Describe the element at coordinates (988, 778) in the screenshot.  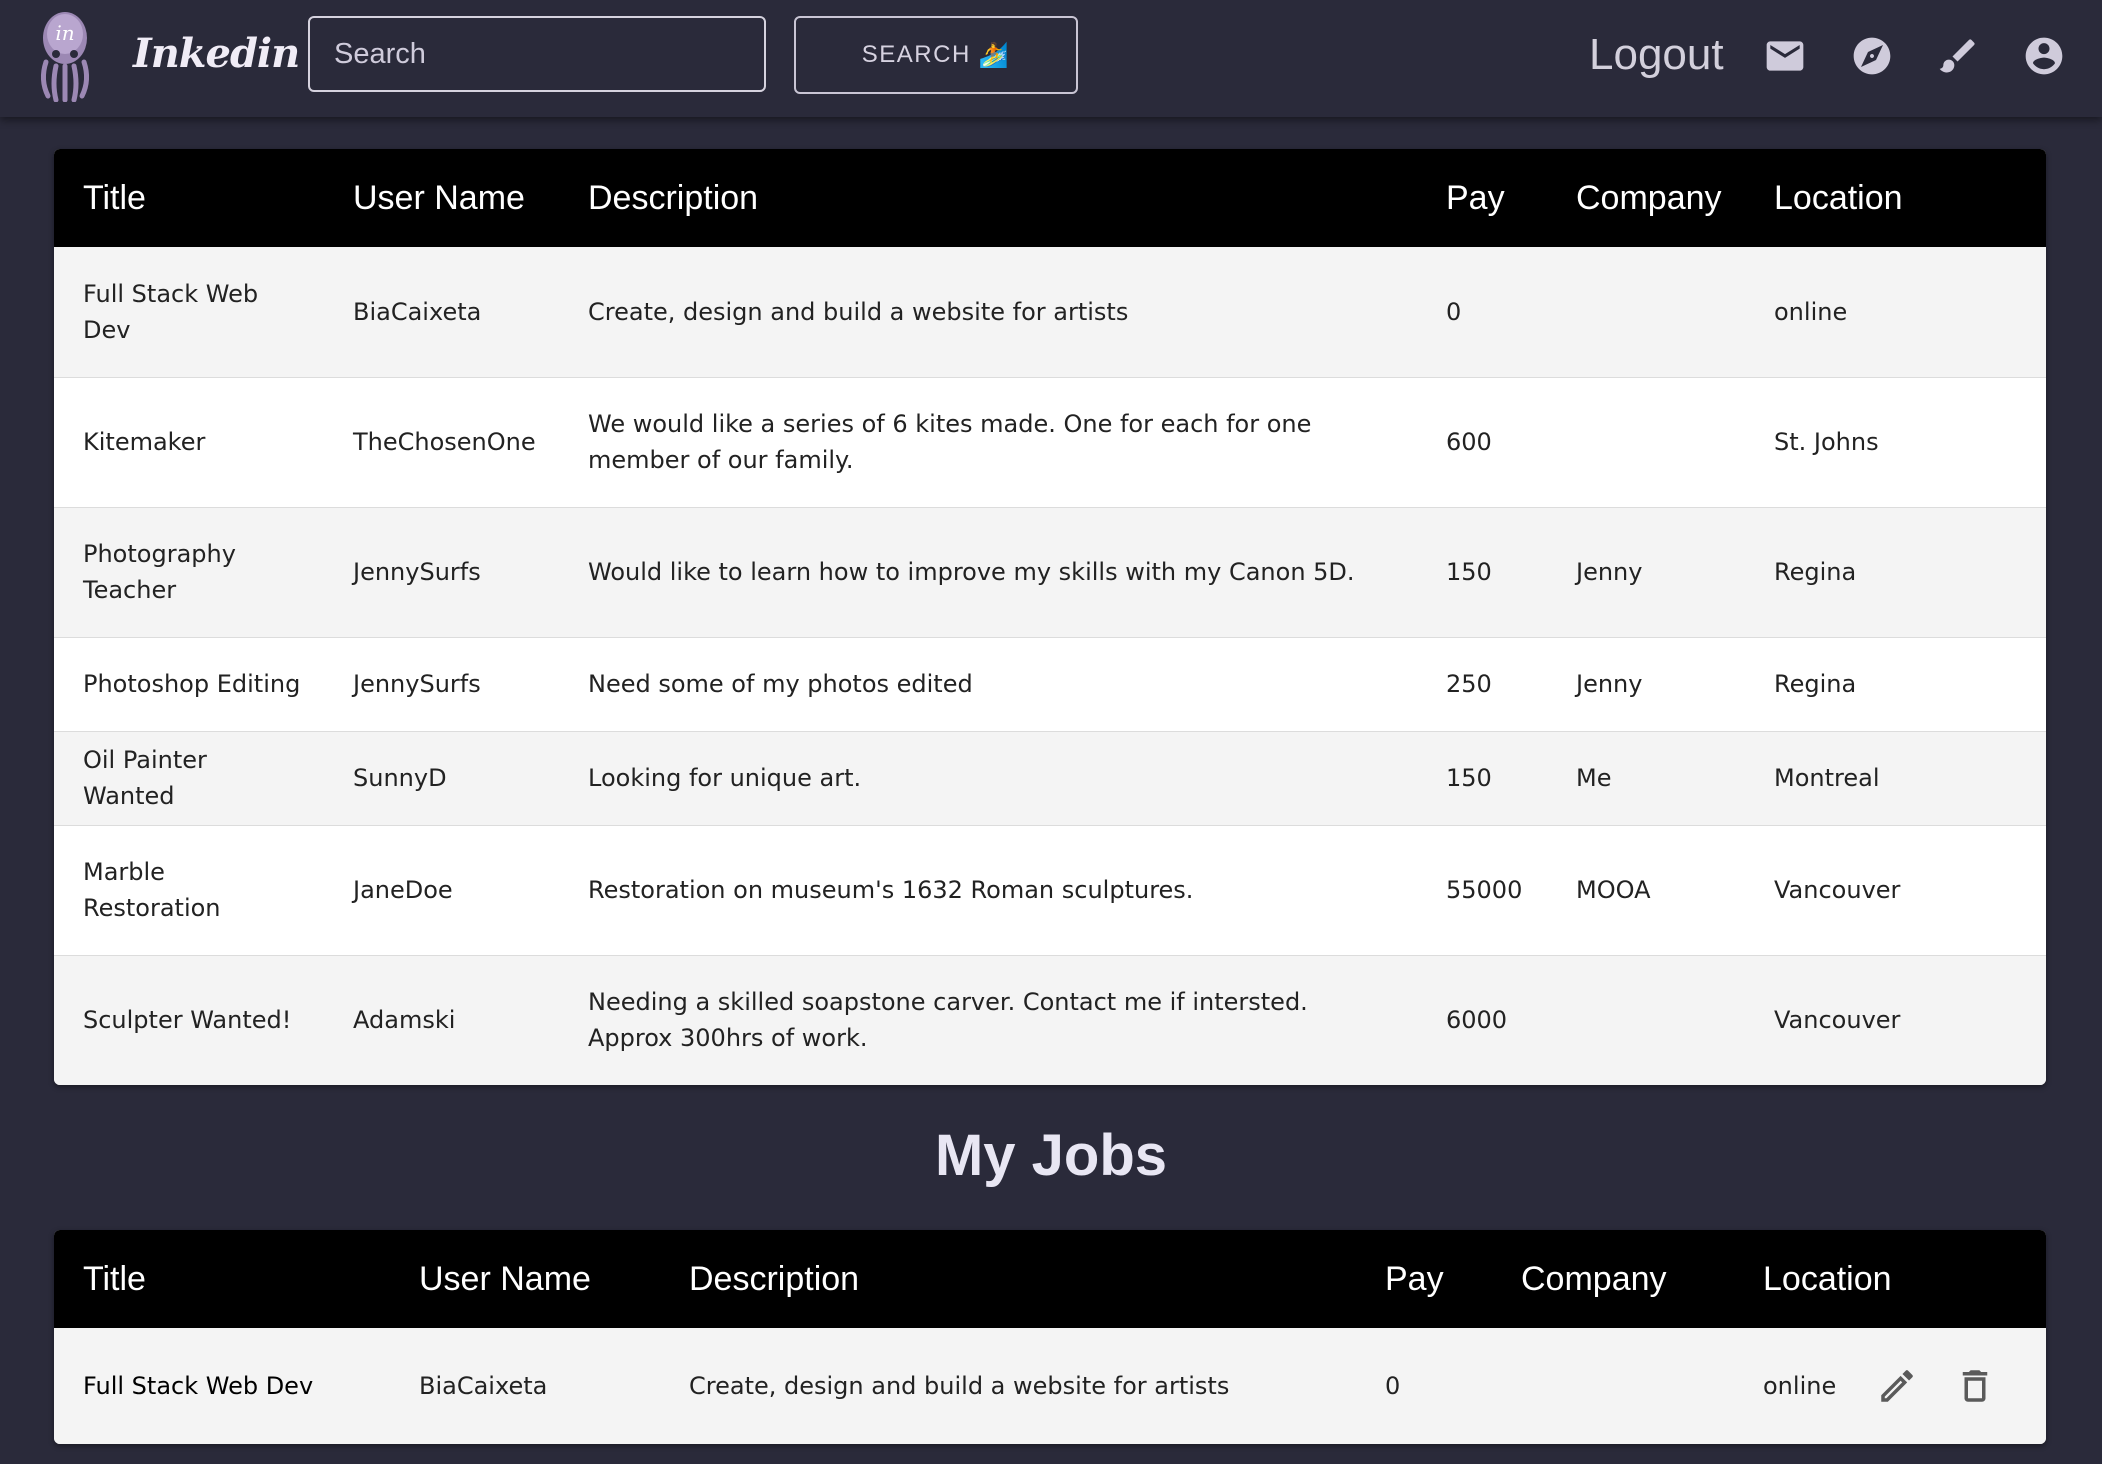
I see `cell-description: Looking for unique art.` at that location.